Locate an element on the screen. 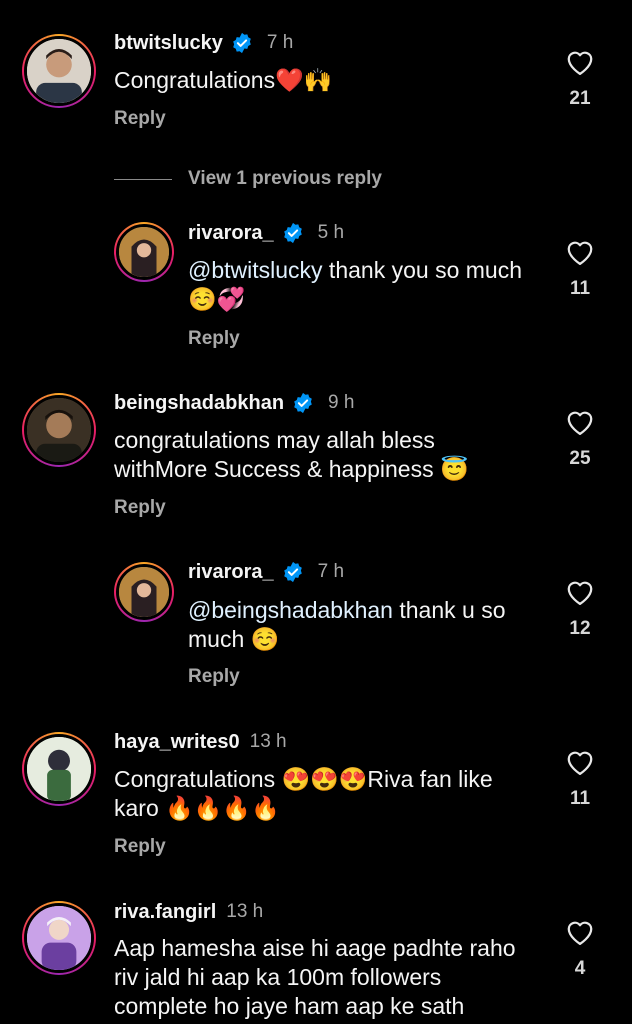 This screenshot has height=1024, width=632. username: riva.fangirl is located at coordinates (165, 912).